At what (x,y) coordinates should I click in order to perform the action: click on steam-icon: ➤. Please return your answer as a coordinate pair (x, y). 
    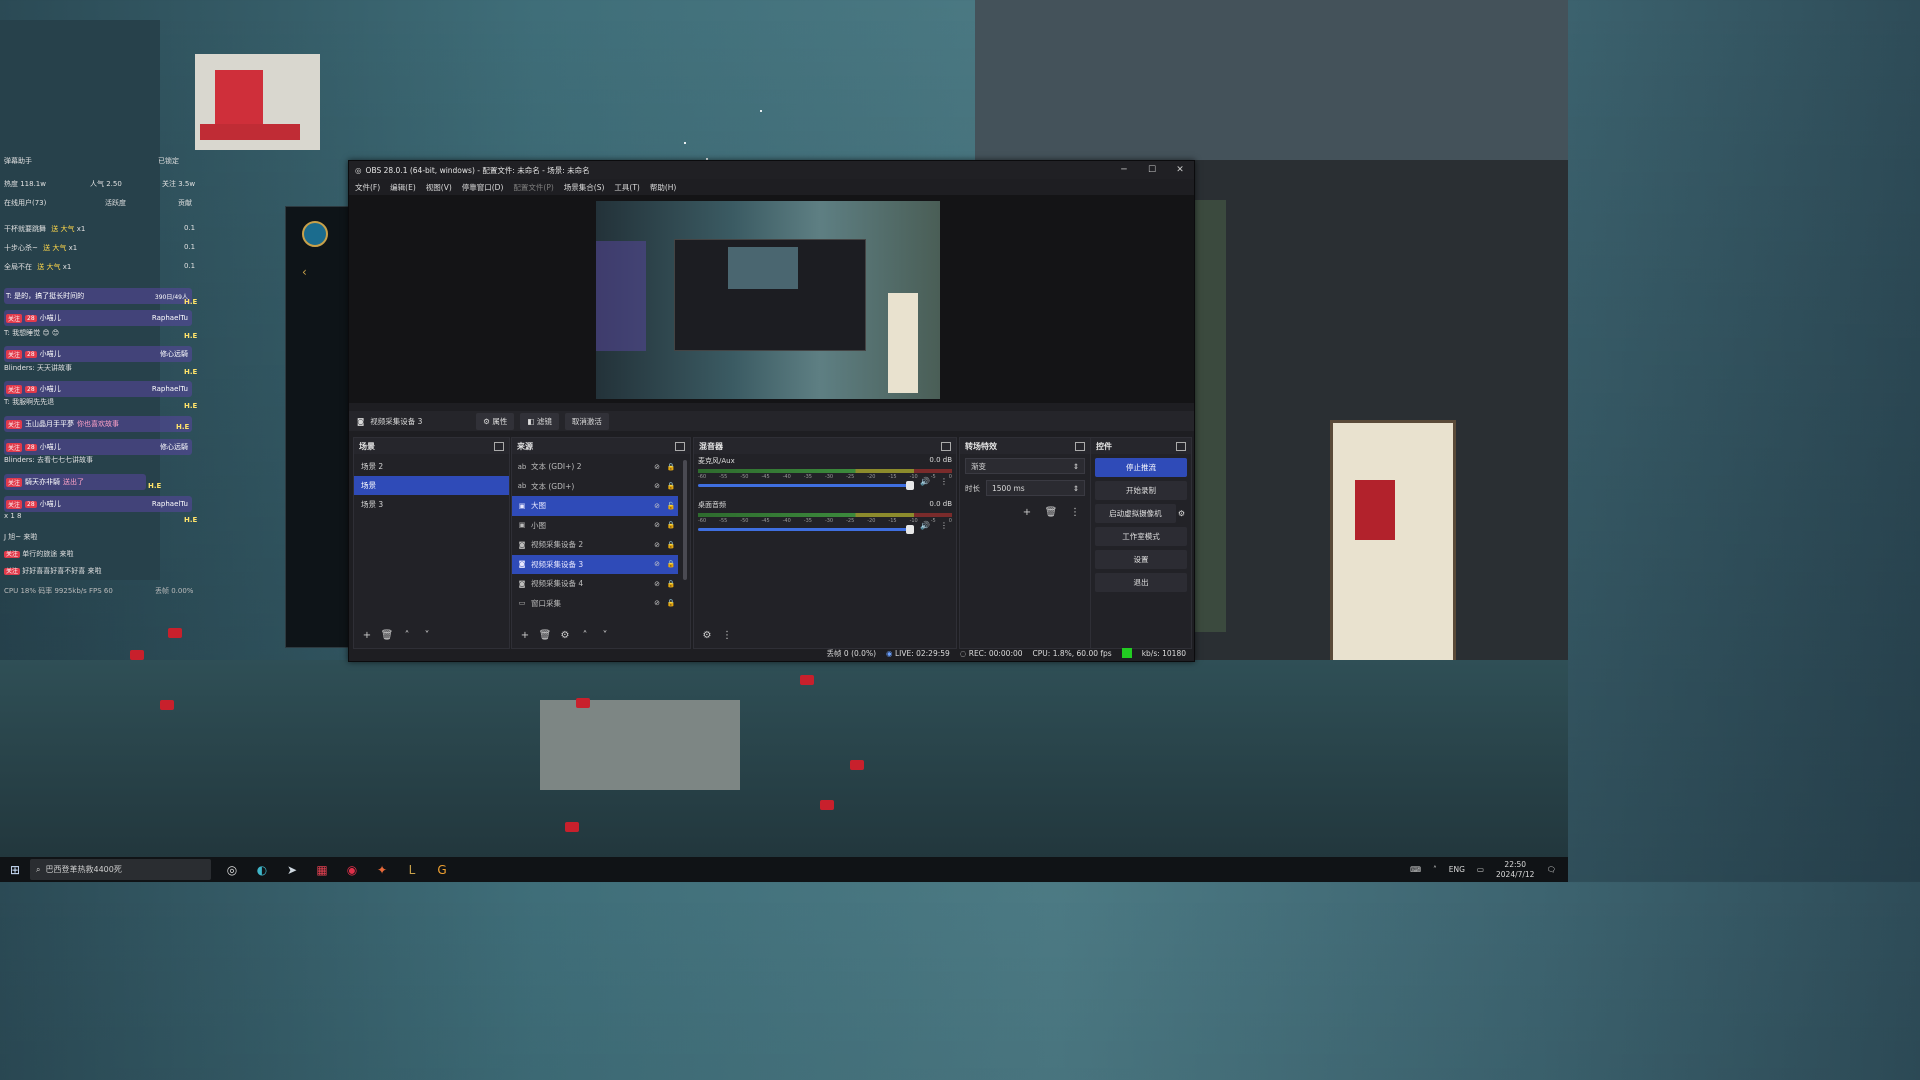
    Looking at the image, I should click on (292, 870).